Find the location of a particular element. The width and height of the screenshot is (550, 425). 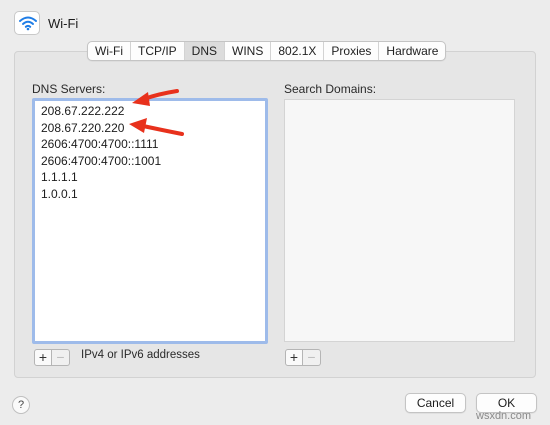

dns-add-remove: + − is located at coordinates (52, 357).